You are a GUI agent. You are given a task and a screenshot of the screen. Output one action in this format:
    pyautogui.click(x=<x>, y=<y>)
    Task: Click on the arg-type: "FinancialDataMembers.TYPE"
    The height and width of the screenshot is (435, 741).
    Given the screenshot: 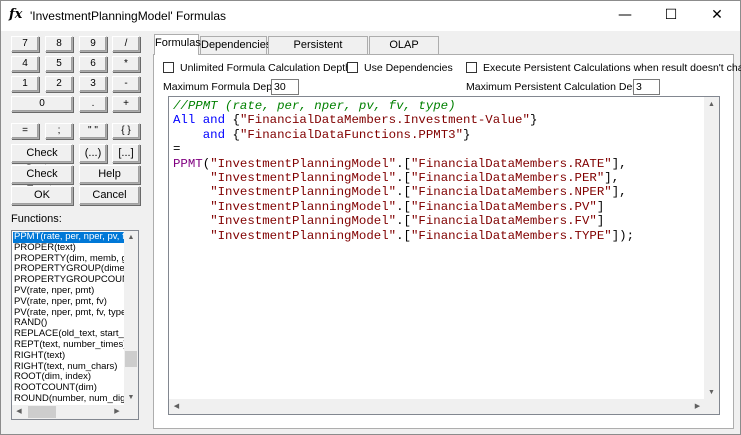 What is the action you would take?
    pyautogui.click(x=511, y=235)
    